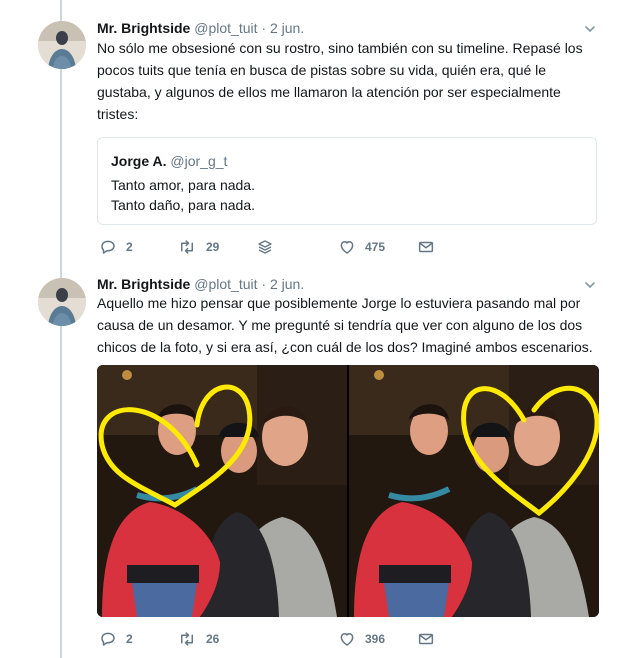 This screenshot has height=658, width=638. Describe the element at coordinates (213, 639) in the screenshot. I see `retweet-count: 26` at that location.